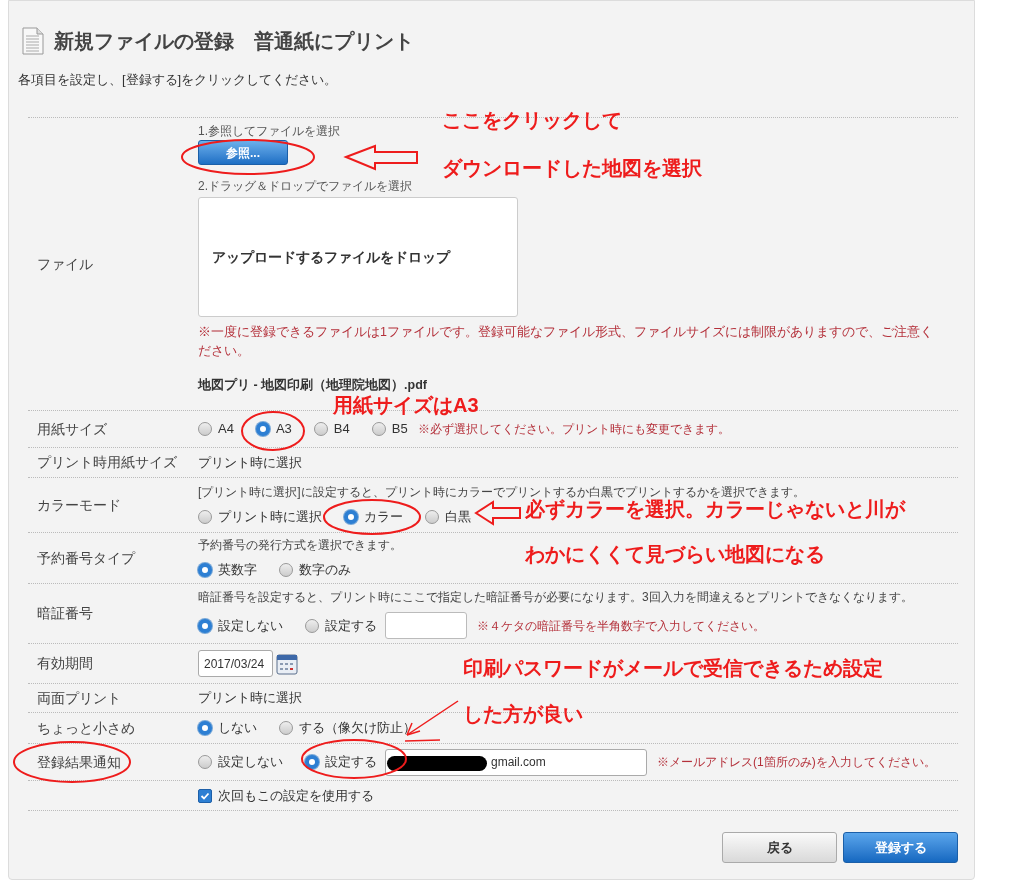 This screenshot has height=885, width=1009. What do you see at coordinates (79, 762) in the screenshot?
I see `field-label: 登録結果通知` at bounding box center [79, 762].